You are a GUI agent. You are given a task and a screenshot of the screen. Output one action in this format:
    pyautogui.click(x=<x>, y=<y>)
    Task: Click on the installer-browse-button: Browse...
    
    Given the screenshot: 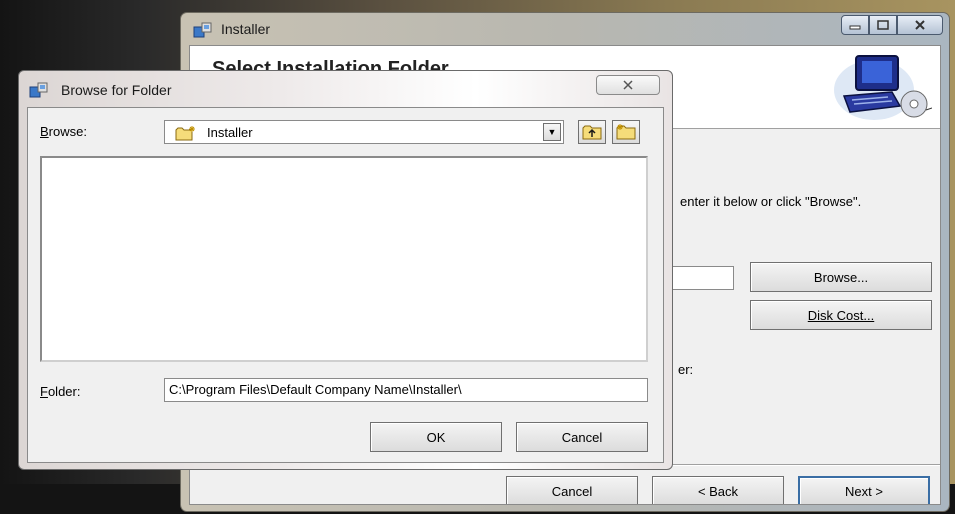 What is the action you would take?
    pyautogui.click(x=841, y=277)
    